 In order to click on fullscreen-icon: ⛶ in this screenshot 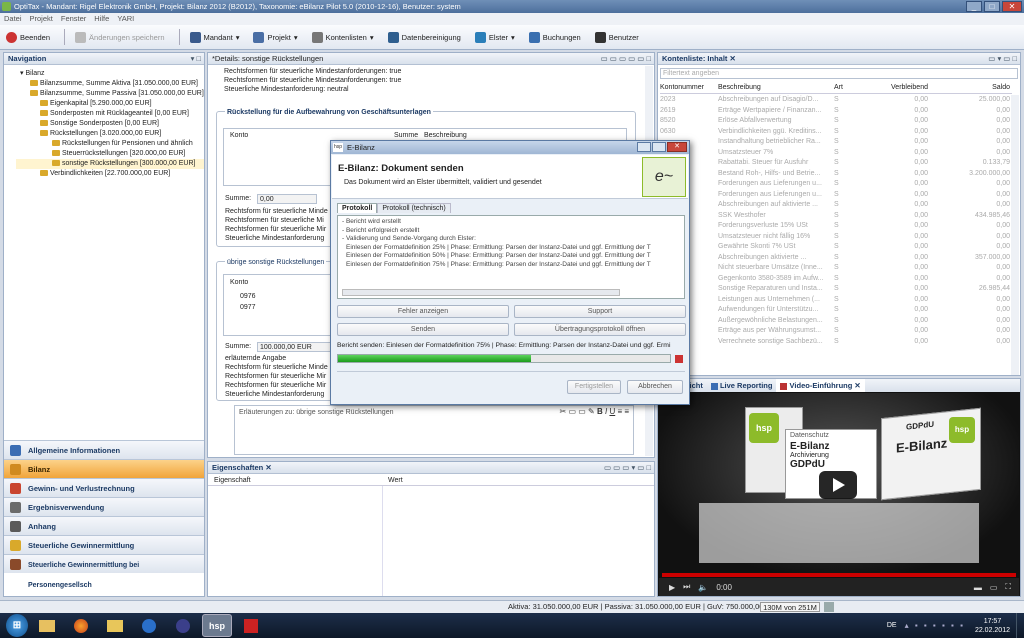, I will do `click(1008, 587)`.